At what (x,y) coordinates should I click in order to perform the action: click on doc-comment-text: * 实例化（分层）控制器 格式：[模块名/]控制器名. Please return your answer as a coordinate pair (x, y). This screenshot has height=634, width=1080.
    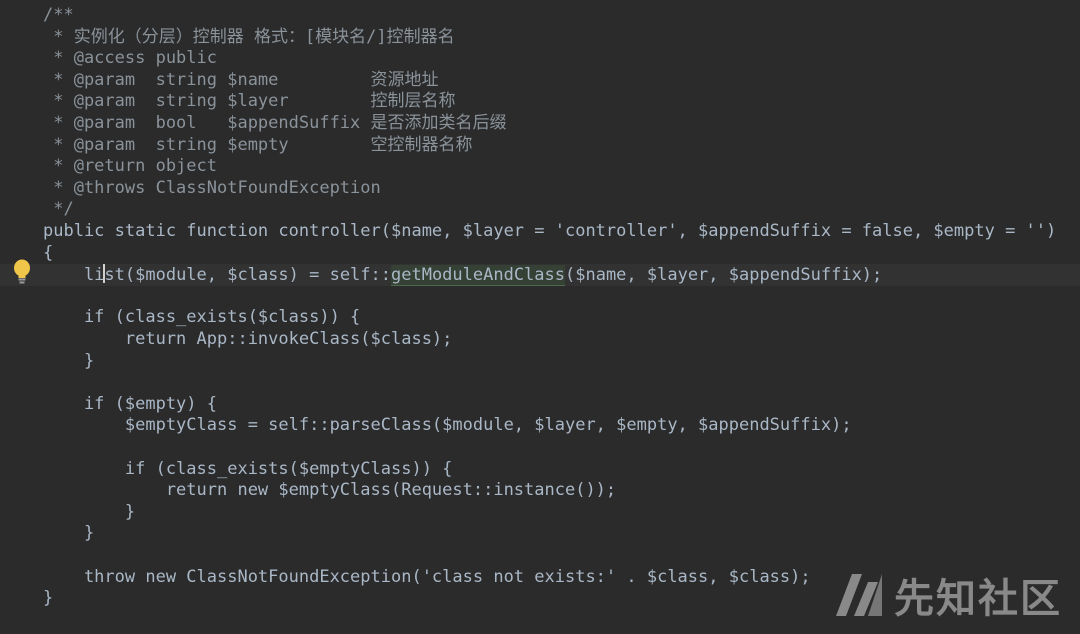
    Looking at the image, I should click on (249, 36).